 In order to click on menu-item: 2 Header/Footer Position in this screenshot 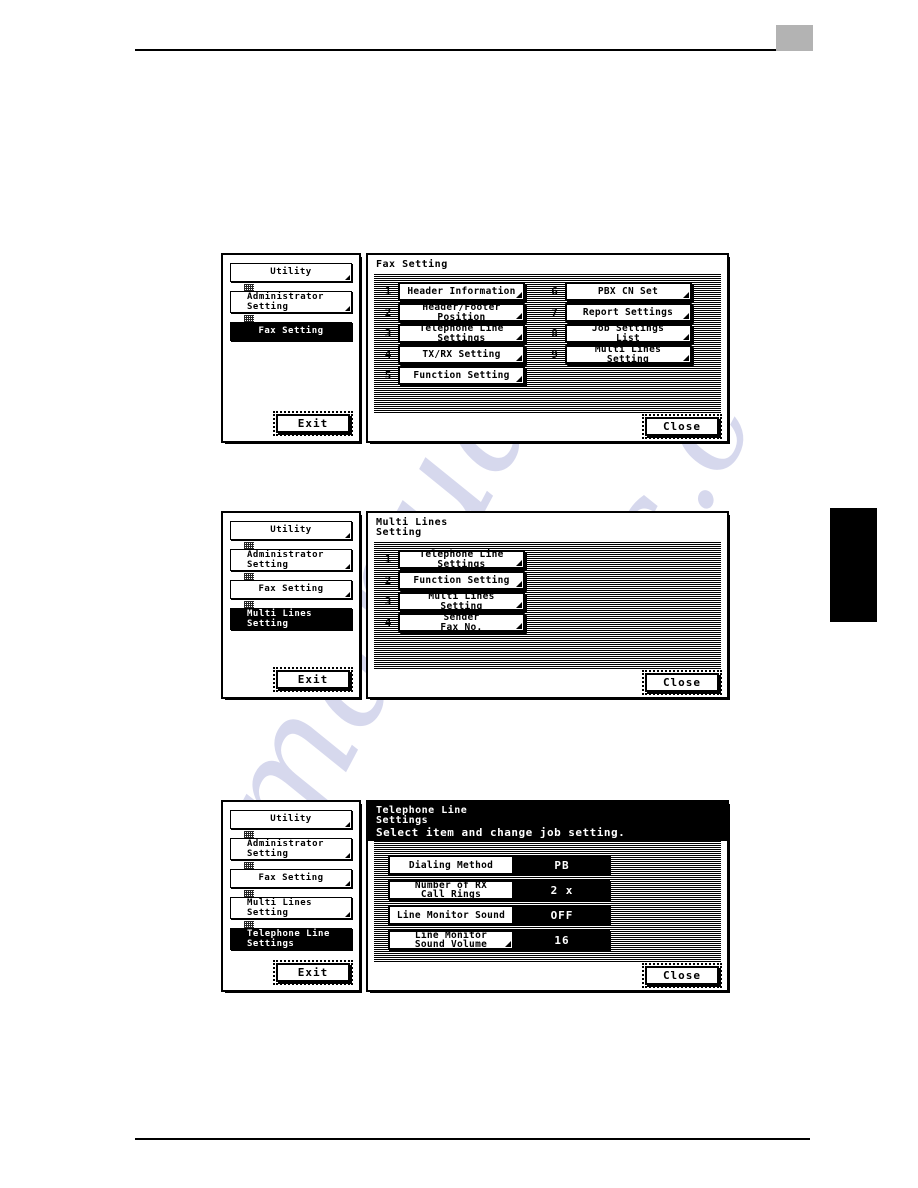, I will do `click(465, 312)`.